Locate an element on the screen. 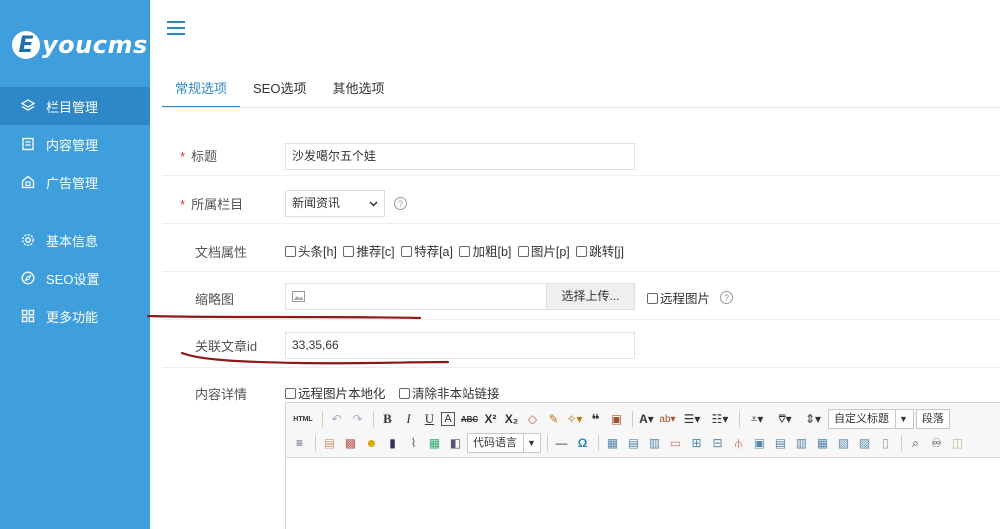 The width and height of the screenshot is (1000, 529). underline-icon: U is located at coordinates (429, 419).